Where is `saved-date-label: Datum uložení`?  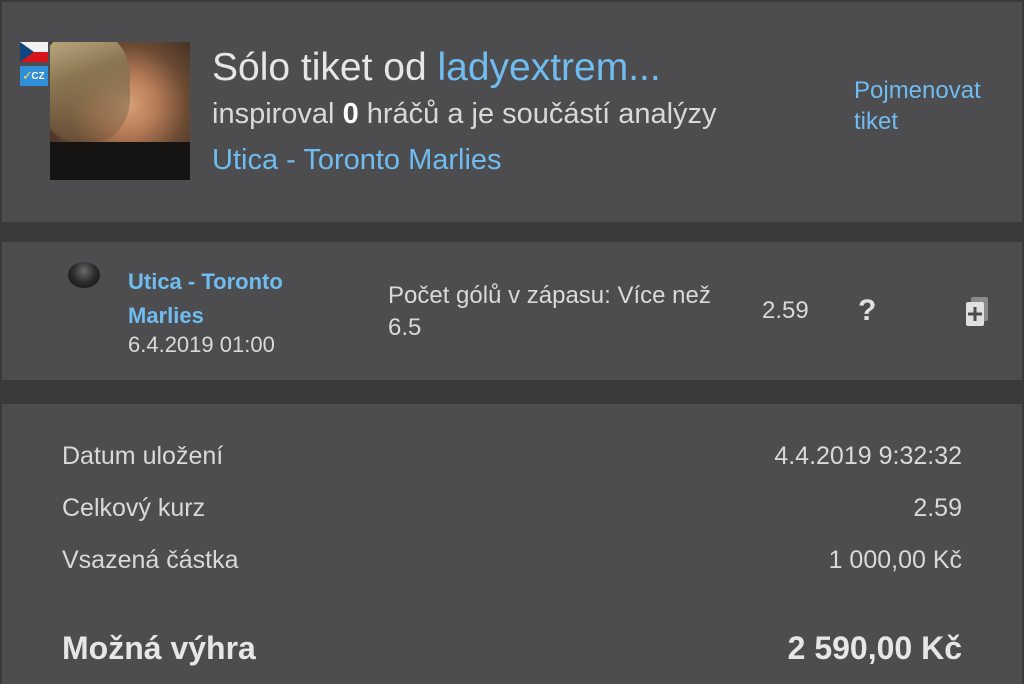 saved-date-label: Datum uložení is located at coordinates (143, 456).